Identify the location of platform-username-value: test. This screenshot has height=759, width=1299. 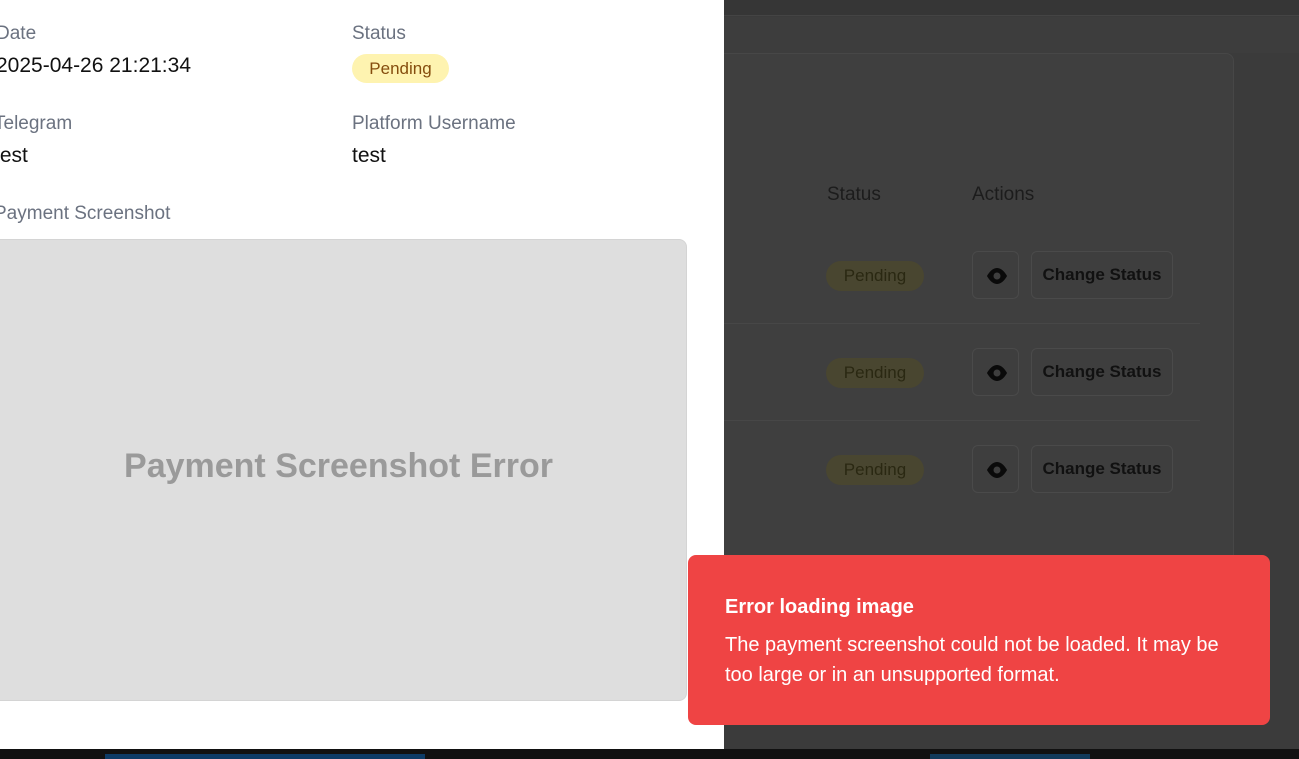
(369, 155).